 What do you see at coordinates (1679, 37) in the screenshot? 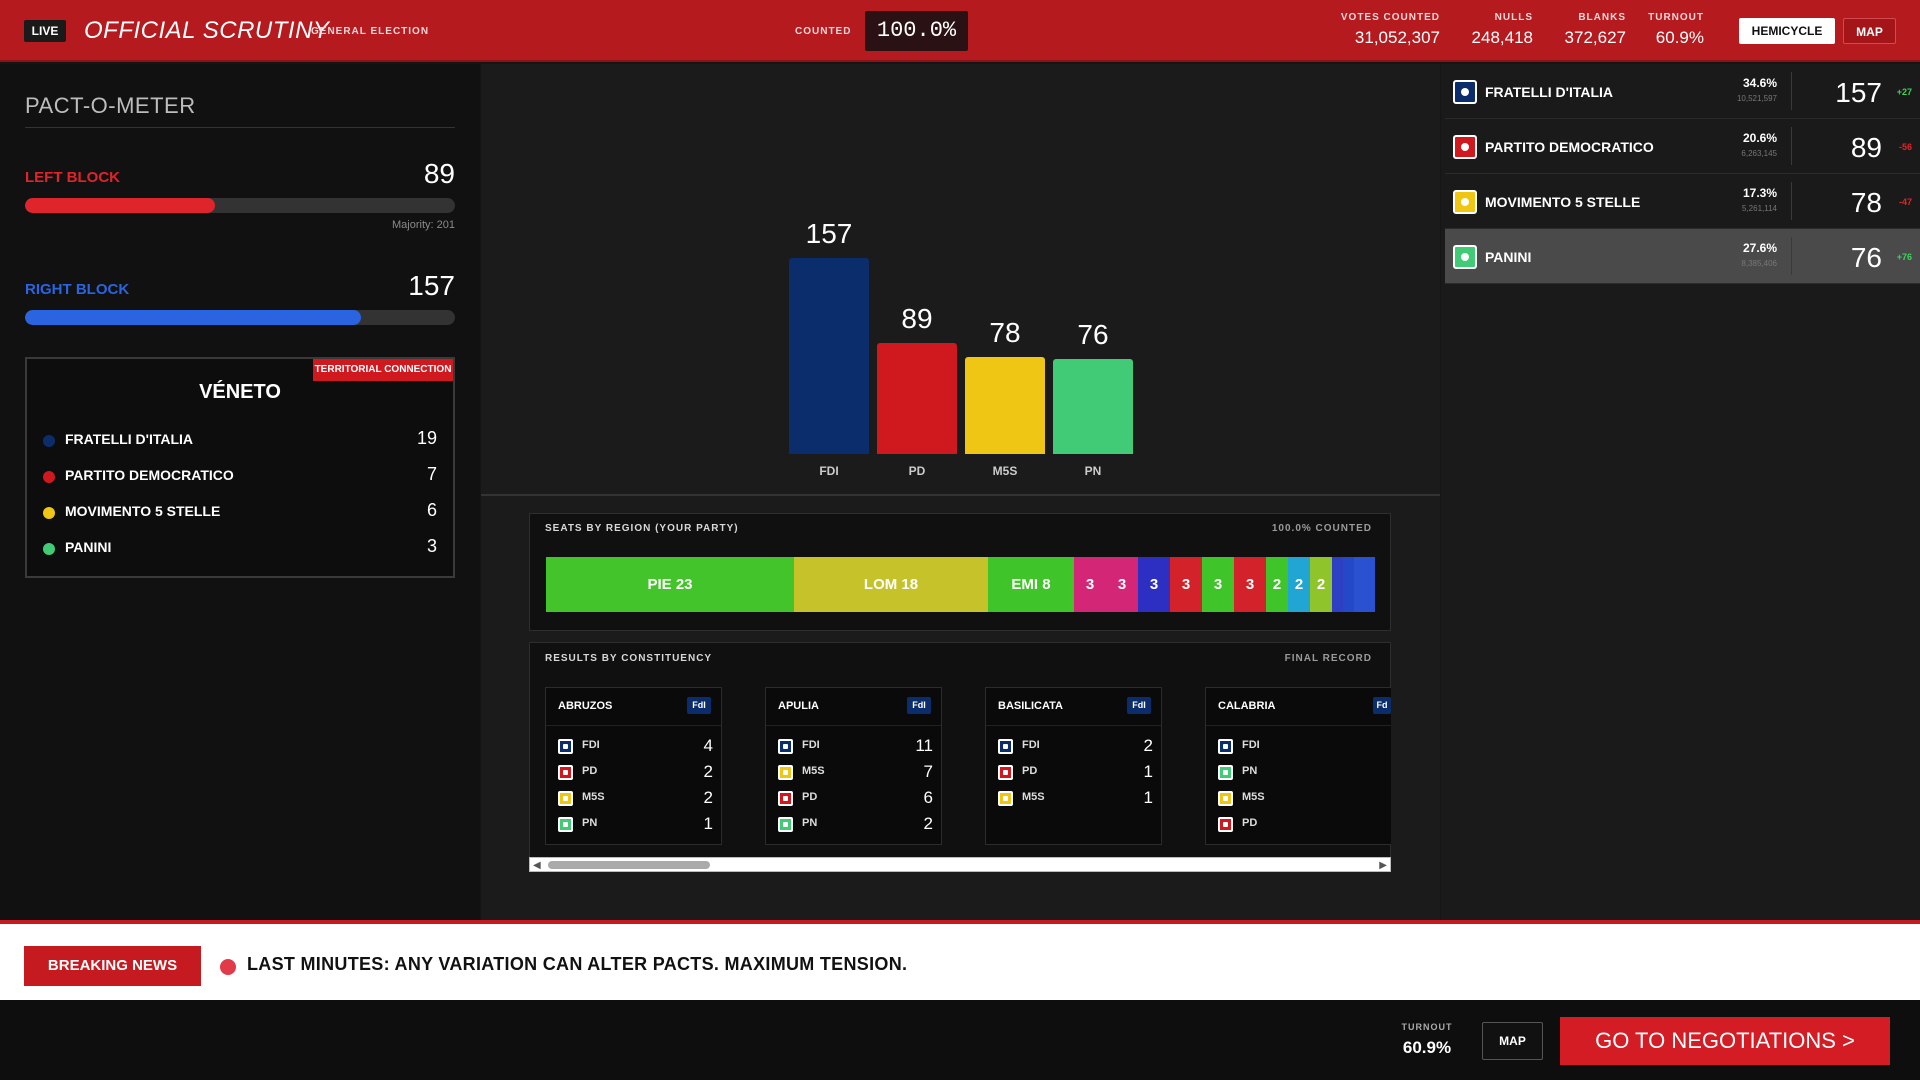
I see `stat-value: 60.9%` at bounding box center [1679, 37].